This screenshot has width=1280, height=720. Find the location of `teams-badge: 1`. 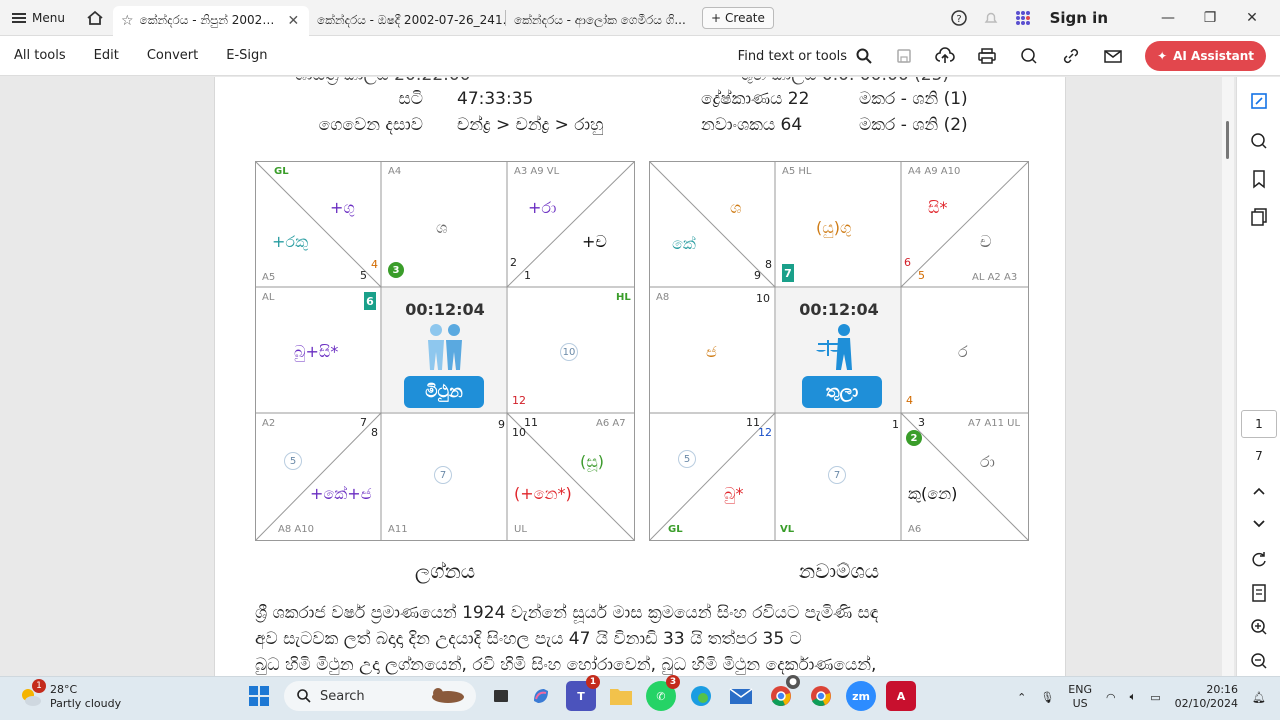

teams-badge: 1 is located at coordinates (593, 682).